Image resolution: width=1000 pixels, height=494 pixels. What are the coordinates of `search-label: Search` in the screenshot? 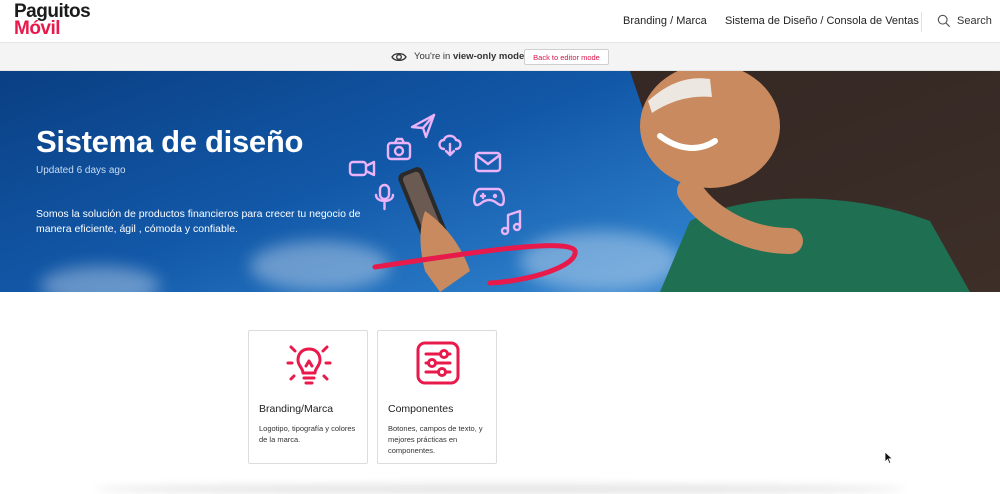 It's located at (974, 21).